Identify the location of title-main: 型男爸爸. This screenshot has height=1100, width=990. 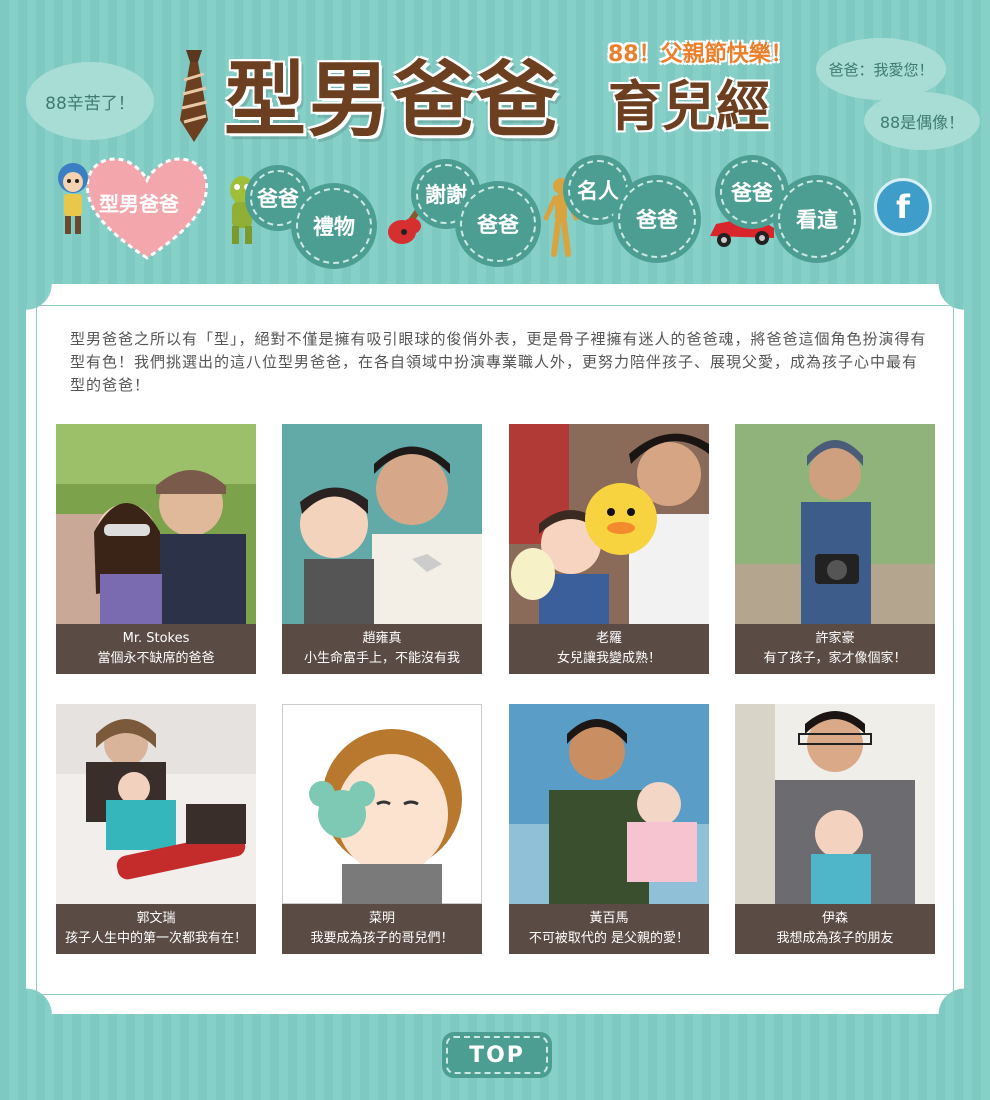
(392, 100).